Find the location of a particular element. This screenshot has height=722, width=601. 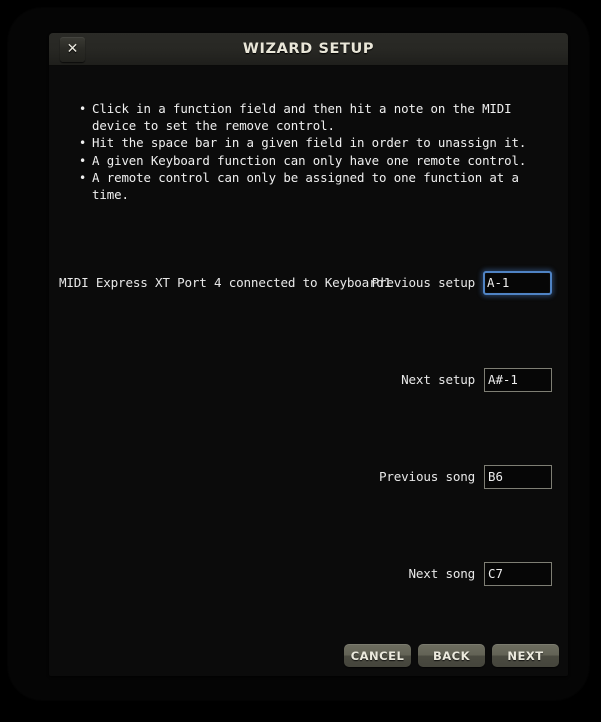

title-bar: ✕ WIZARD SETUP is located at coordinates (308, 49).